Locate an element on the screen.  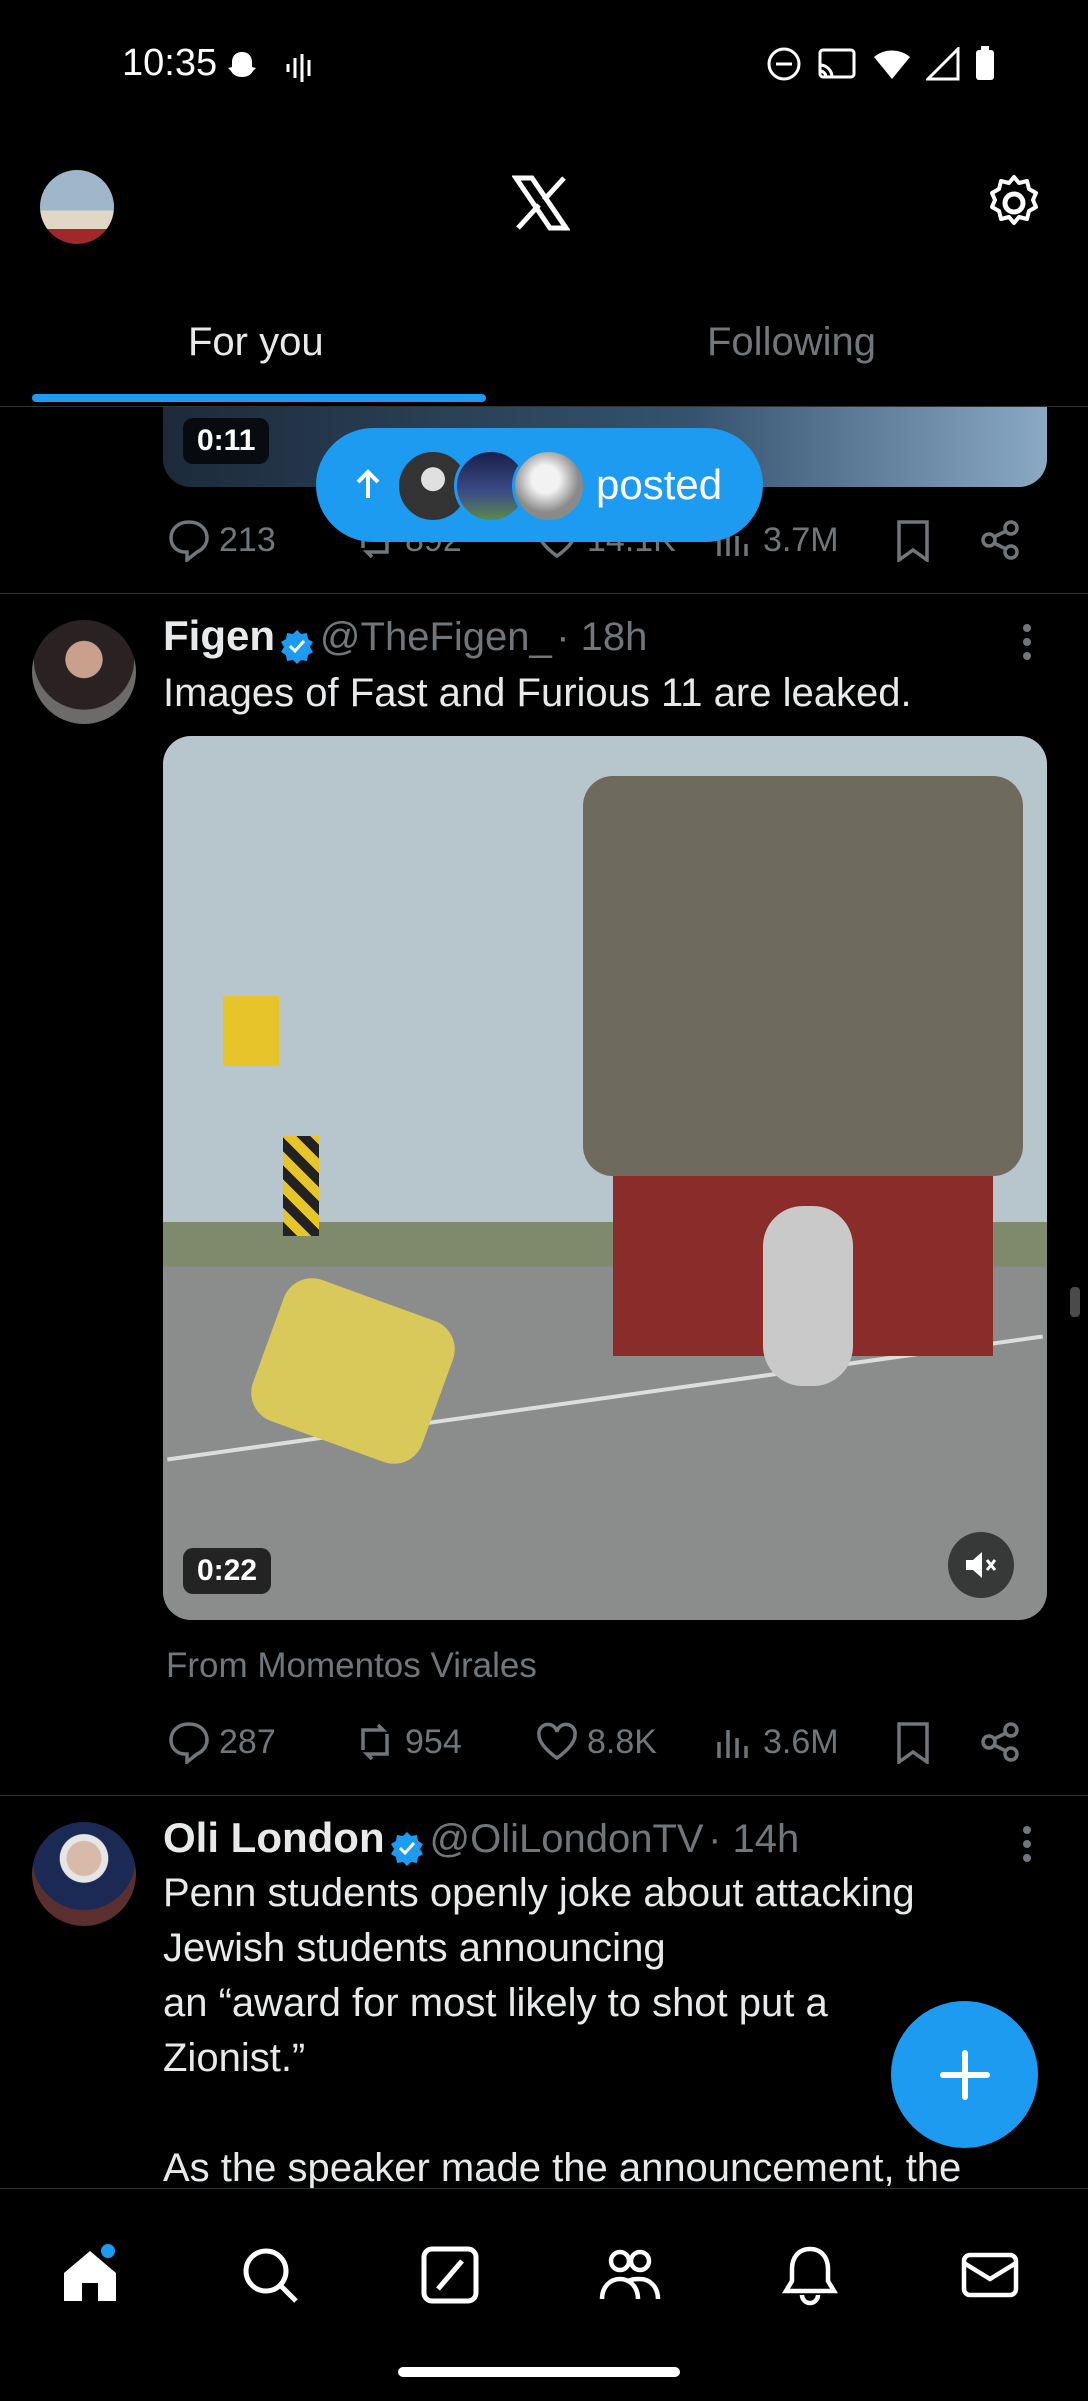
profile-avatar is located at coordinates (77, 207).